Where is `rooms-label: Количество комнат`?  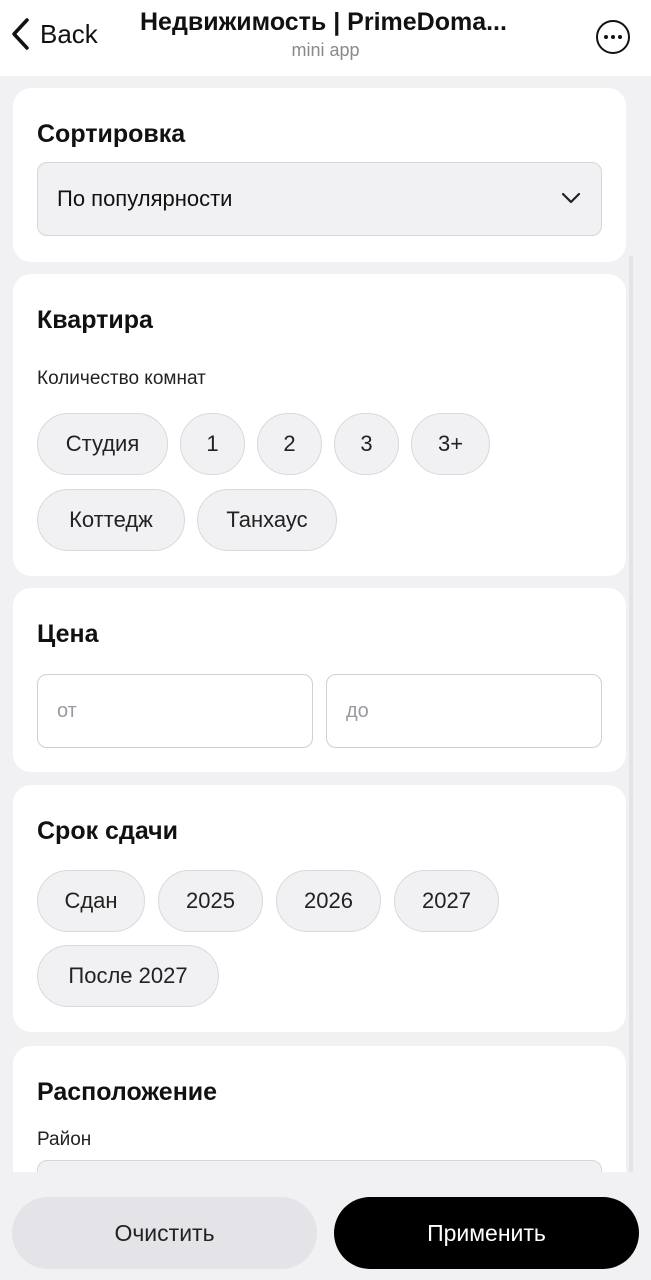
rooms-label: Количество комнат is located at coordinates (121, 378).